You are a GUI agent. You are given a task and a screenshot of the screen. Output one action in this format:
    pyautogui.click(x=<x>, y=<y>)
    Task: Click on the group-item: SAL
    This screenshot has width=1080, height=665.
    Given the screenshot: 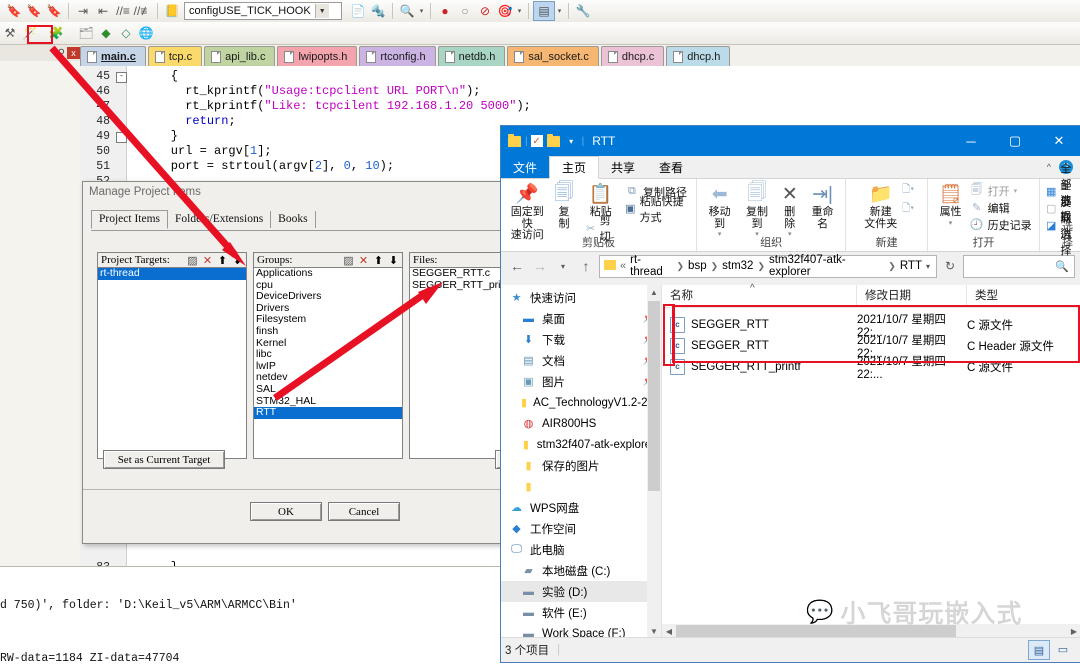 What is the action you would take?
    pyautogui.click(x=328, y=389)
    